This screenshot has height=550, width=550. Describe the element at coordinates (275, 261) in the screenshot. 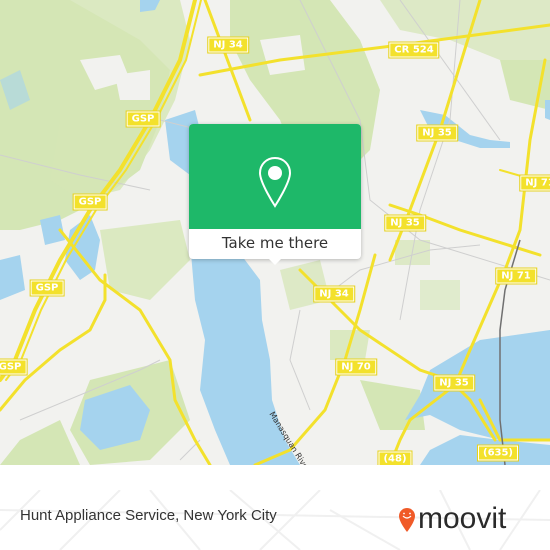

I see `popup-pointer` at that location.